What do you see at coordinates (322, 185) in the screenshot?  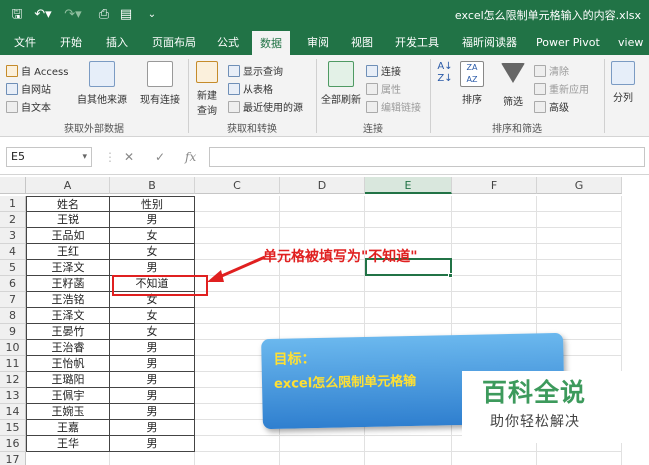 I see `column-header-d: D` at bounding box center [322, 185].